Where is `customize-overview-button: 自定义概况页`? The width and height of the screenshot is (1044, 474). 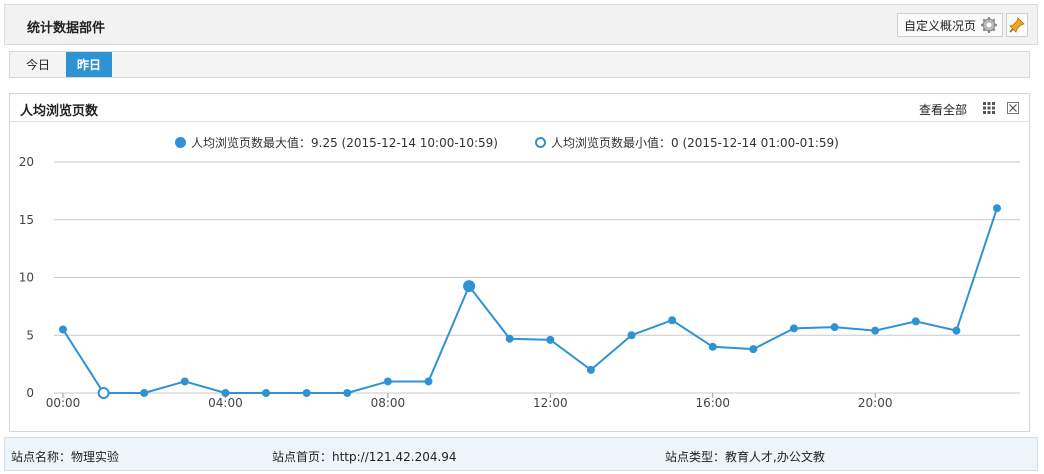
customize-overview-button: 自定义概况页 is located at coordinates (949, 25).